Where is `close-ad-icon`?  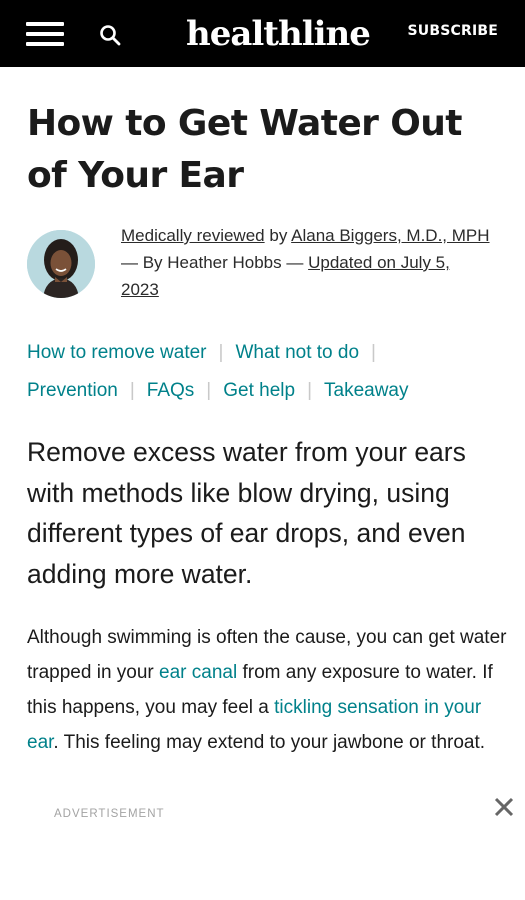 close-ad-icon is located at coordinates (504, 807).